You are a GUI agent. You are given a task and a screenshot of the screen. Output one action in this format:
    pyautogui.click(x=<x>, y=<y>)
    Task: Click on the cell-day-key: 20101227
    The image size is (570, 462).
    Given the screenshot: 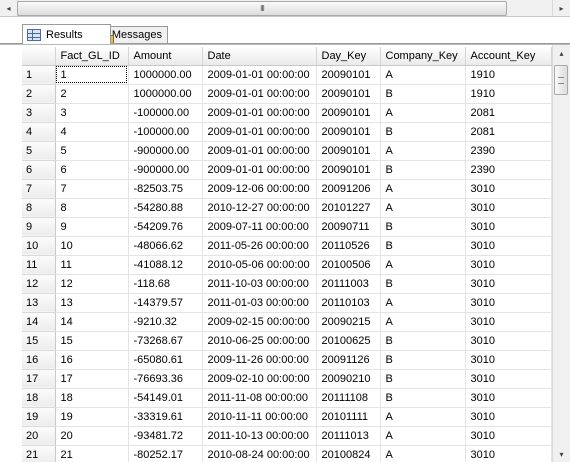 What is the action you would take?
    pyautogui.click(x=348, y=208)
    